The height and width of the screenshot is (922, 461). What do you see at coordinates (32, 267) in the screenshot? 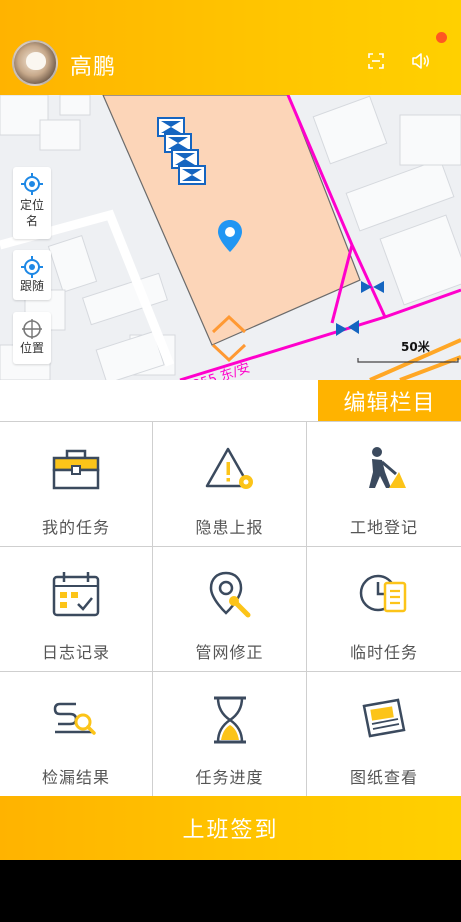
I see `follow-icon` at bounding box center [32, 267].